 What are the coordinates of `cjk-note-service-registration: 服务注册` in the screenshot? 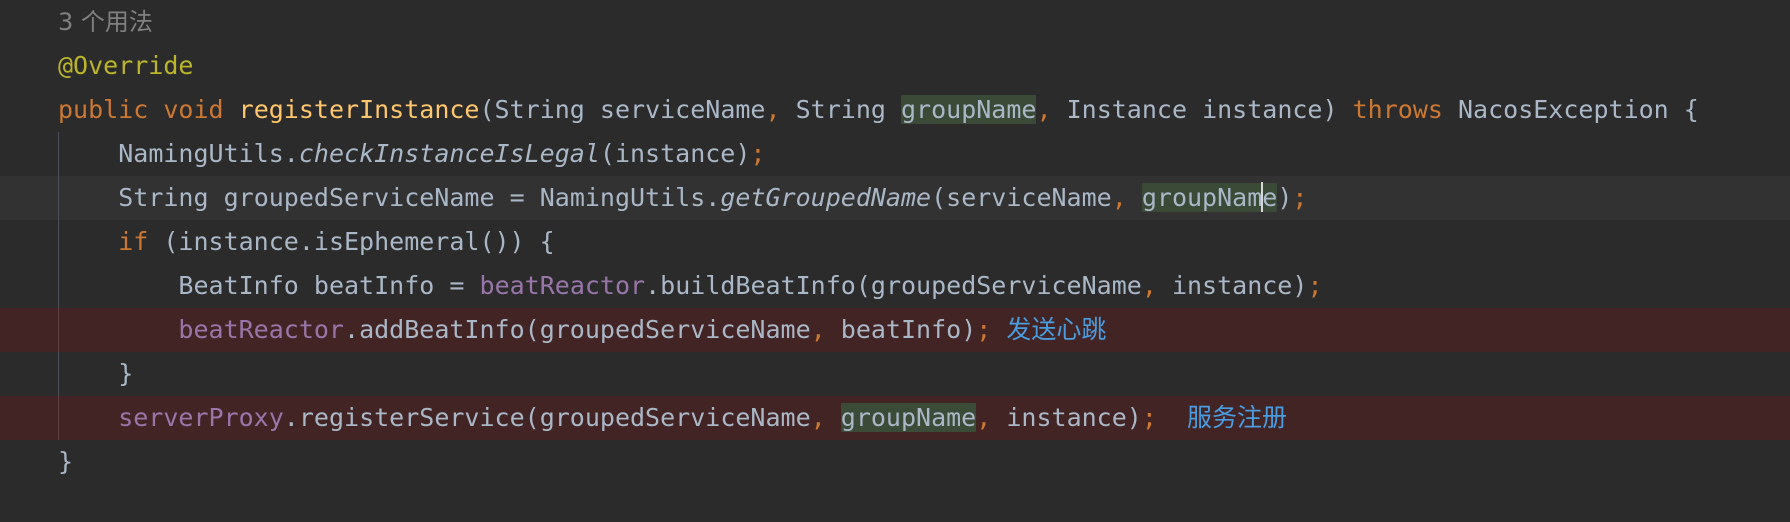 It's located at (1237, 417).